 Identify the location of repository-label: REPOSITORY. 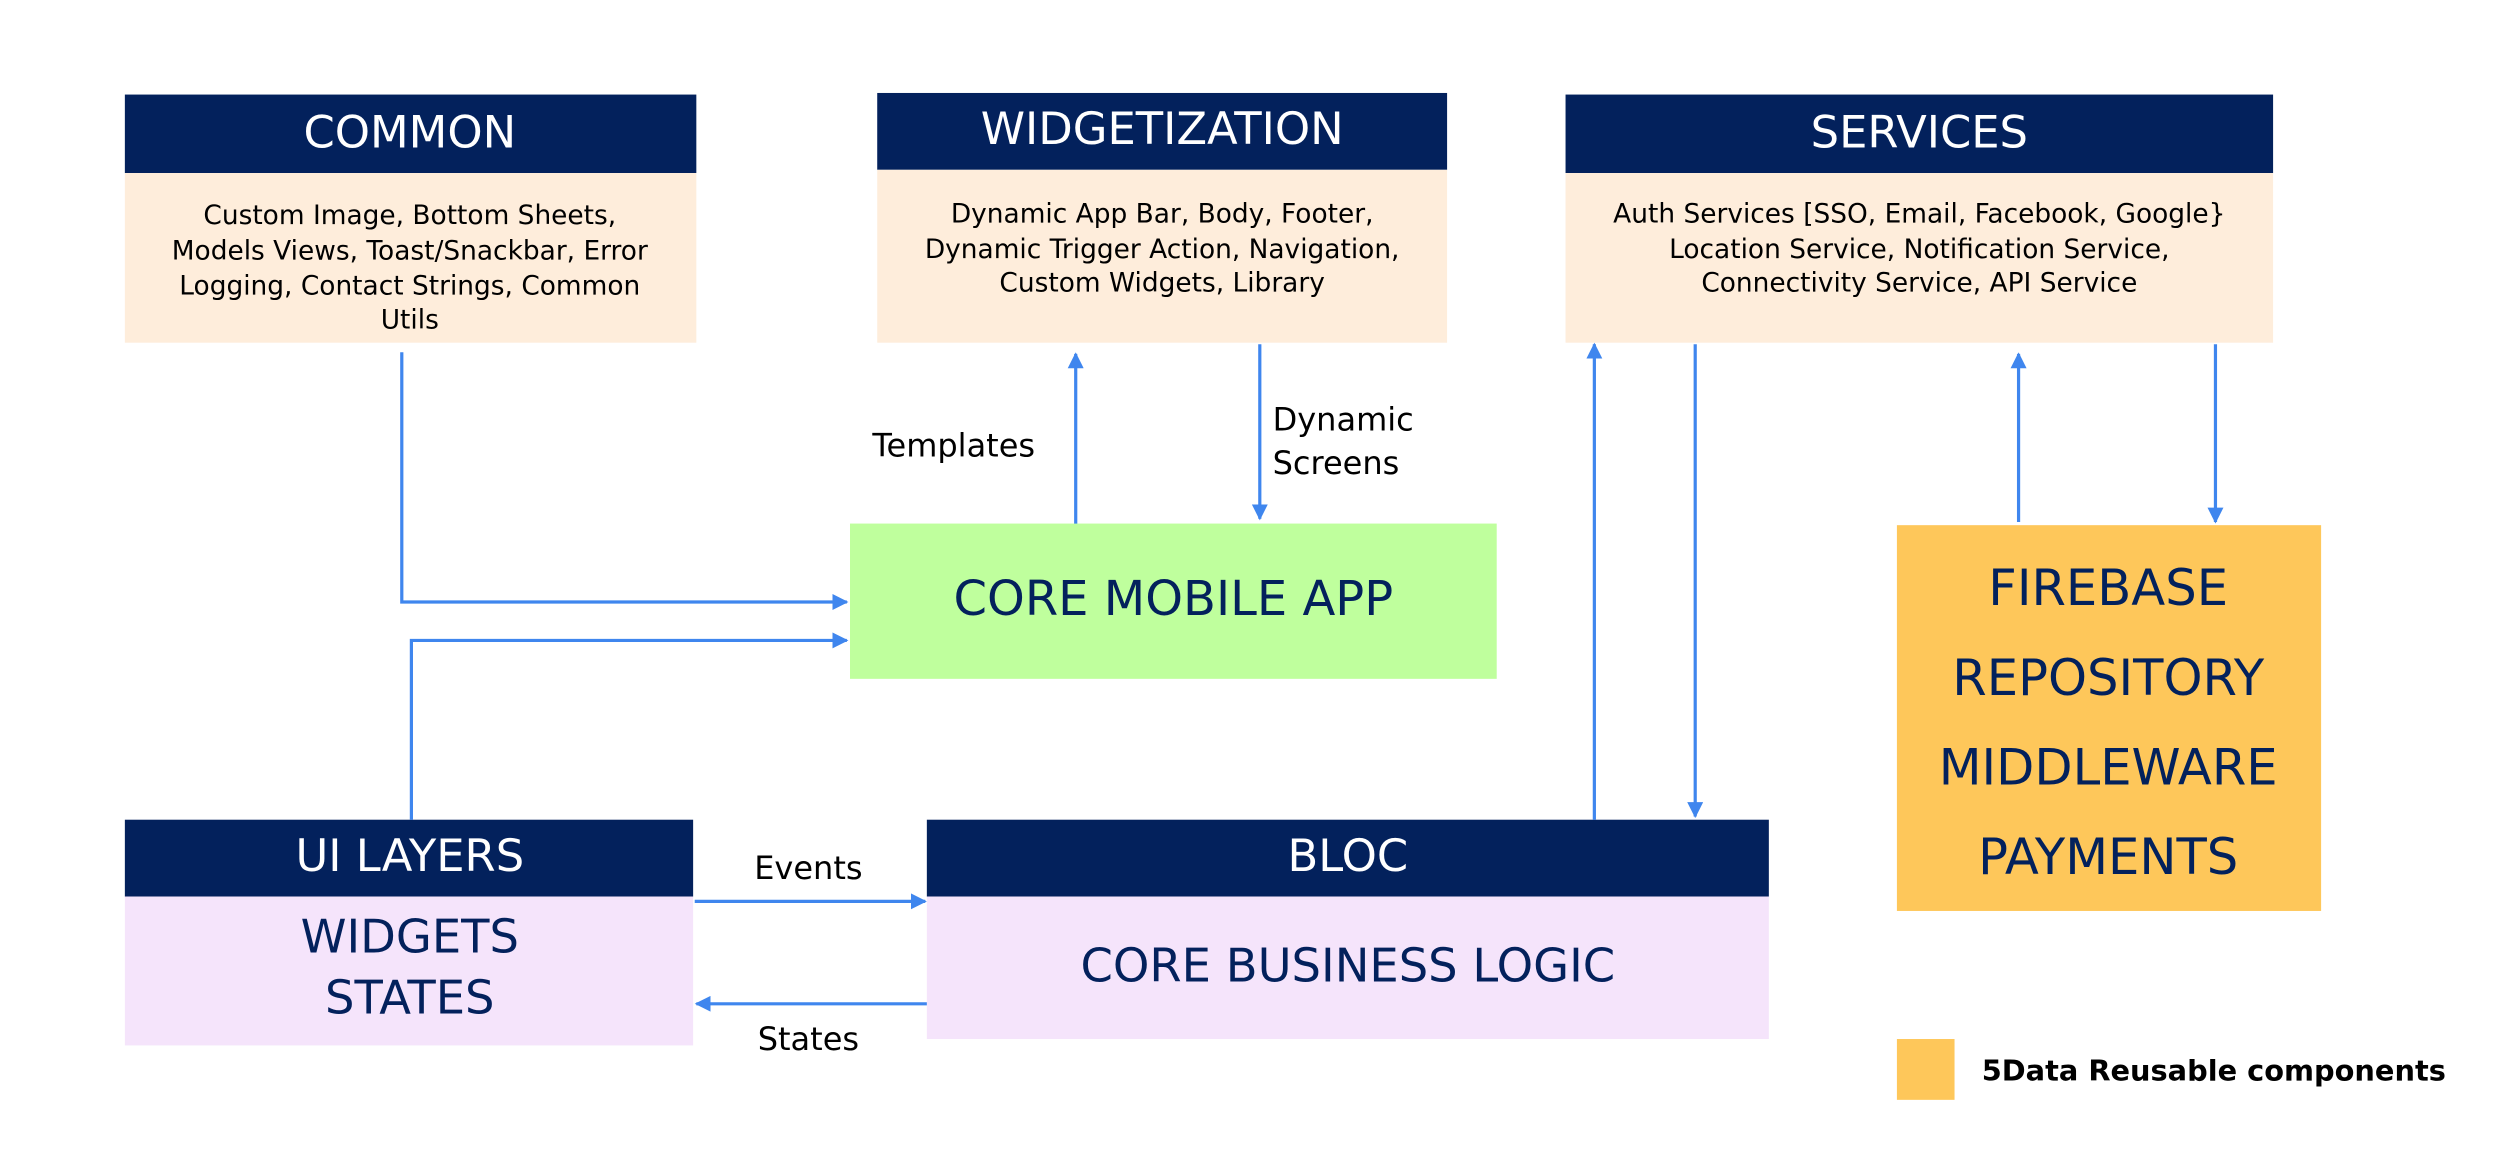
(2108, 678).